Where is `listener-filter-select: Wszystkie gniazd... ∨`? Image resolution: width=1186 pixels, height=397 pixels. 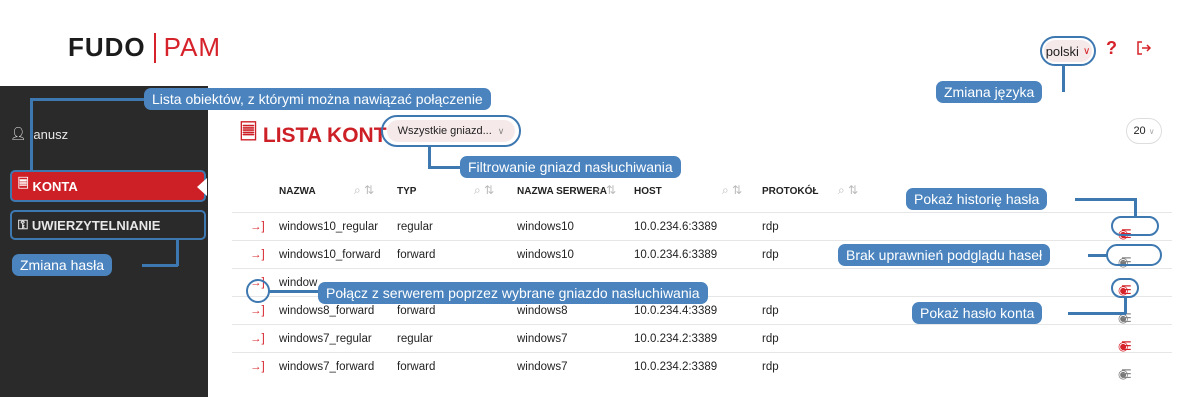 listener-filter-select: Wszystkie gniazd... ∨ is located at coordinates (451, 131).